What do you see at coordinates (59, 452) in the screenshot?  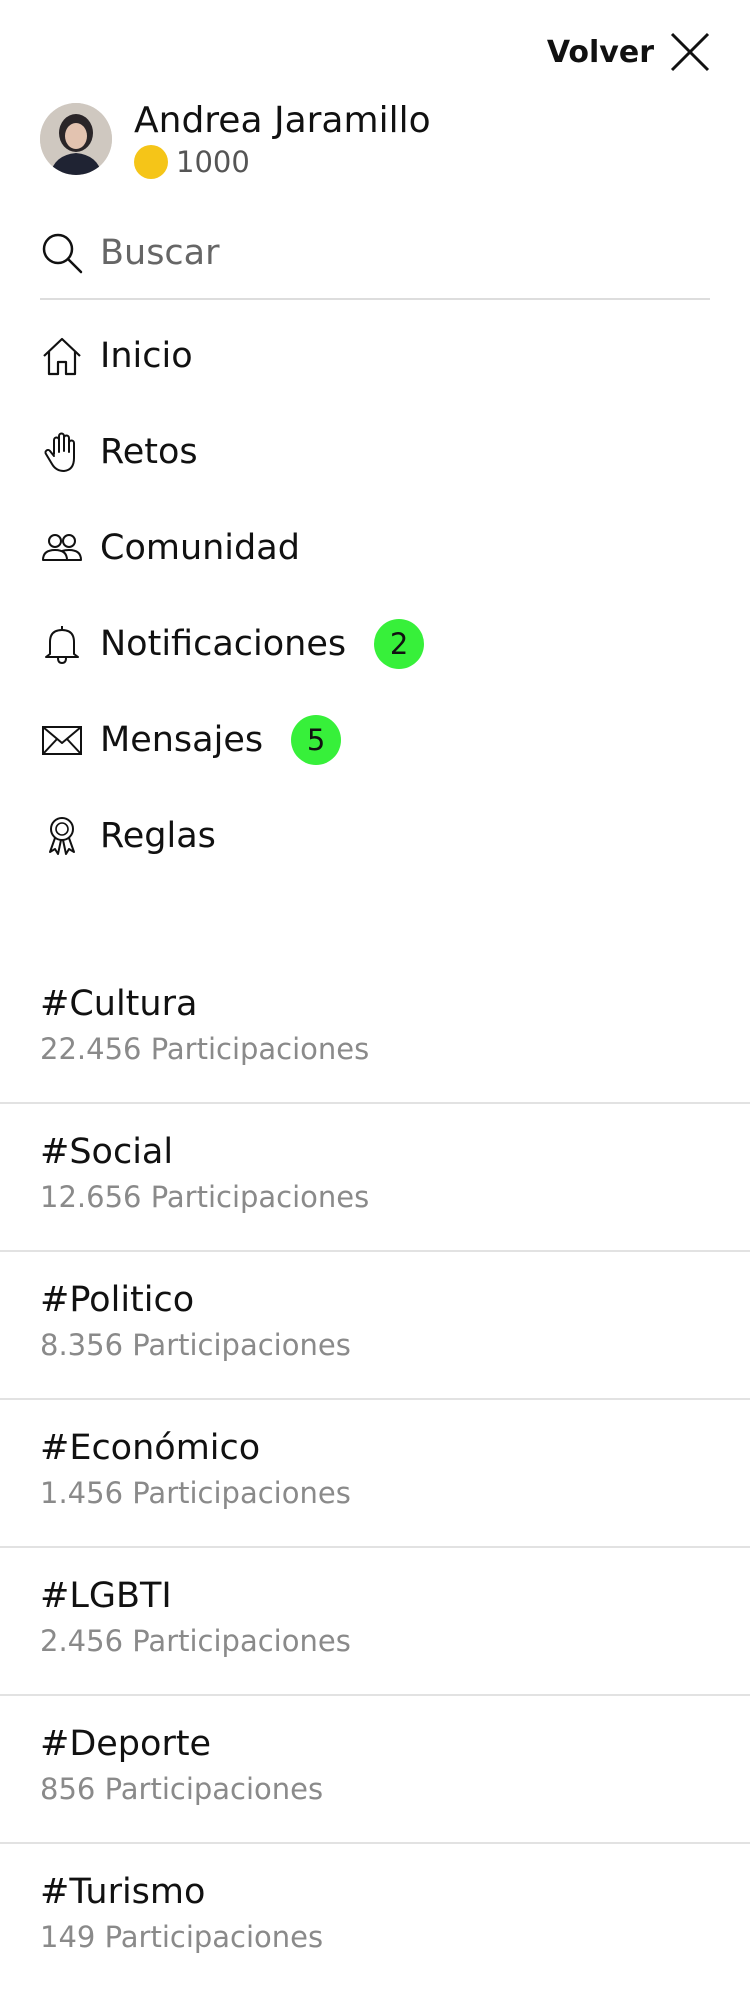 I see `hand-icon` at bounding box center [59, 452].